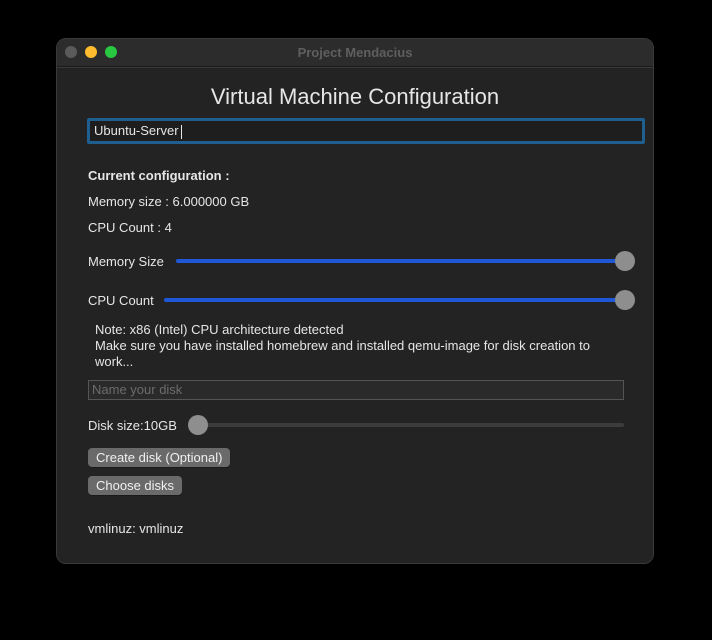 The height and width of the screenshot is (640, 712). Describe the element at coordinates (137, 389) in the screenshot. I see `disk-name-placeholder: Name your disk` at that location.